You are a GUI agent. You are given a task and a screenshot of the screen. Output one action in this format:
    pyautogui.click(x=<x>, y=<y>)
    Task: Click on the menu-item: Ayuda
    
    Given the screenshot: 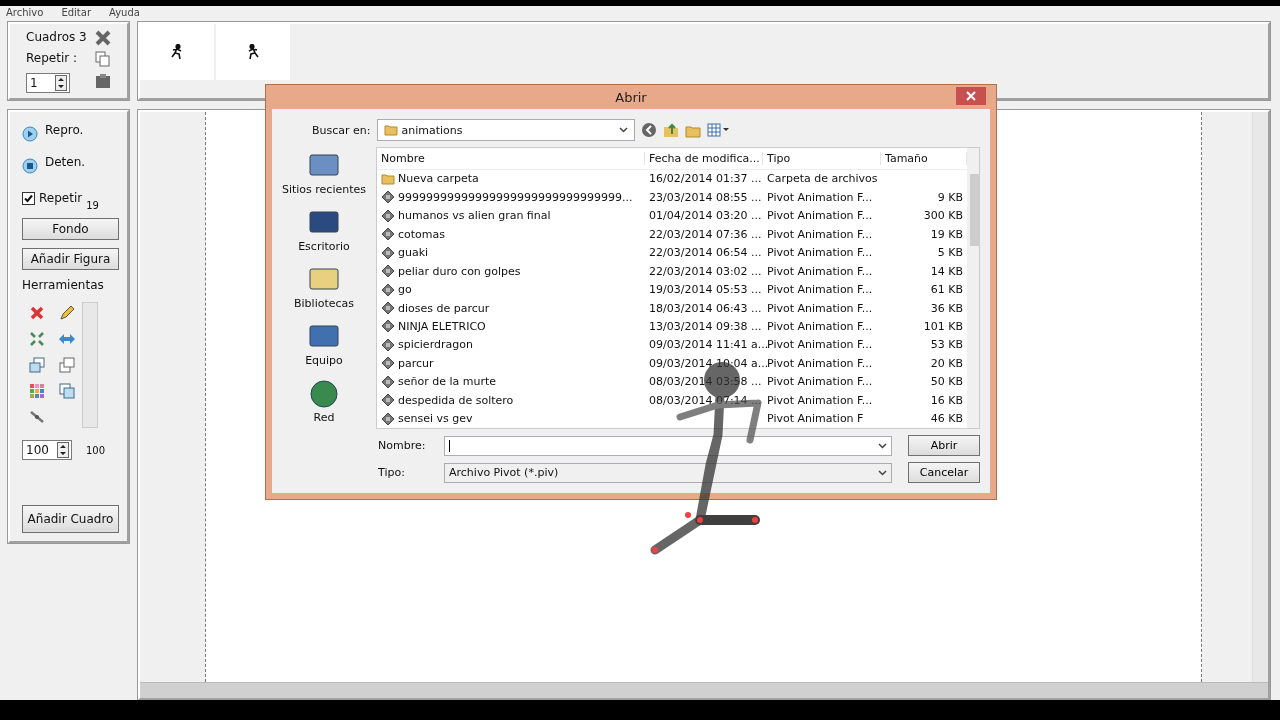 What is the action you would take?
    pyautogui.click(x=124, y=13)
    